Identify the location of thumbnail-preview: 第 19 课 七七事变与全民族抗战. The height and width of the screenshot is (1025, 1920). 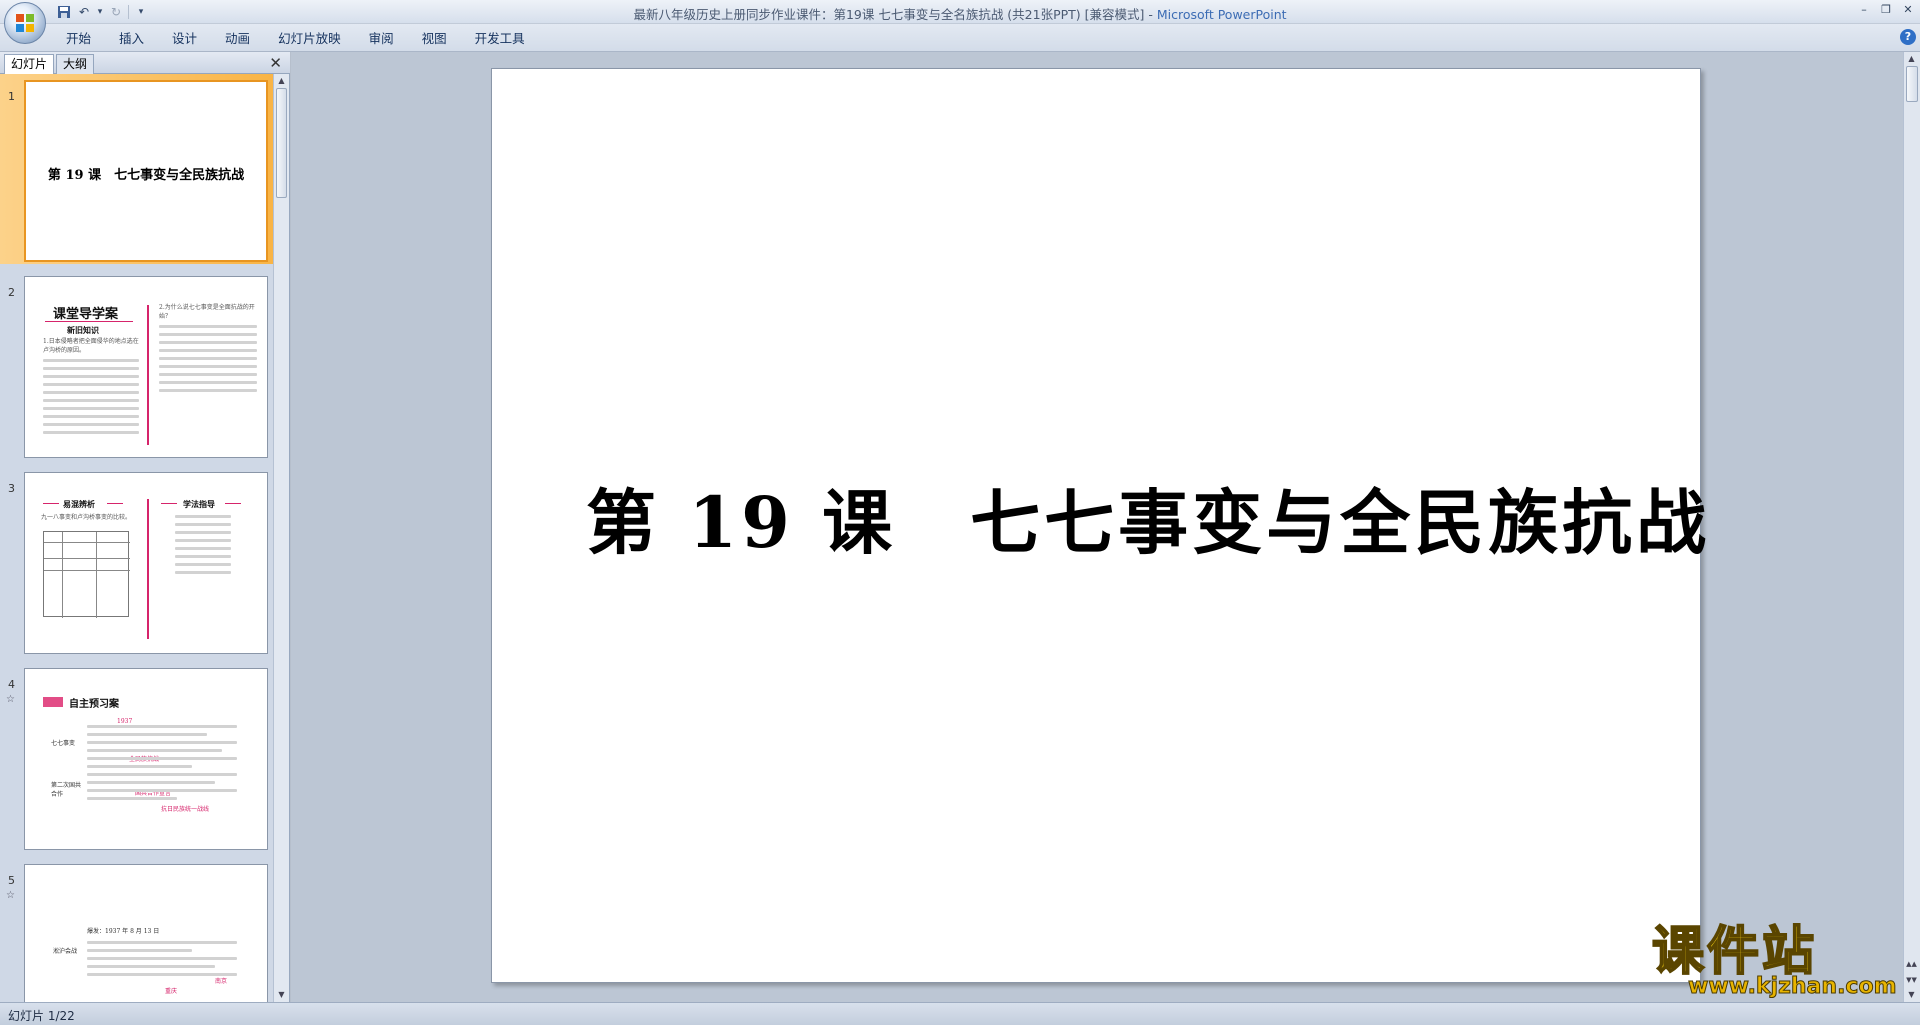
(146, 171).